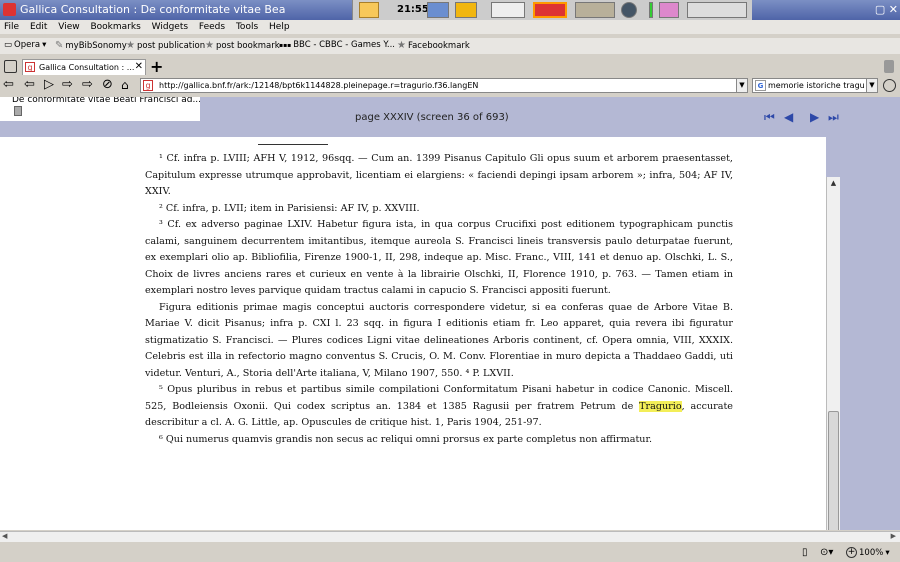  What do you see at coordinates (833, 183) in the screenshot?
I see `scroll-up-icon: ▲` at bounding box center [833, 183].